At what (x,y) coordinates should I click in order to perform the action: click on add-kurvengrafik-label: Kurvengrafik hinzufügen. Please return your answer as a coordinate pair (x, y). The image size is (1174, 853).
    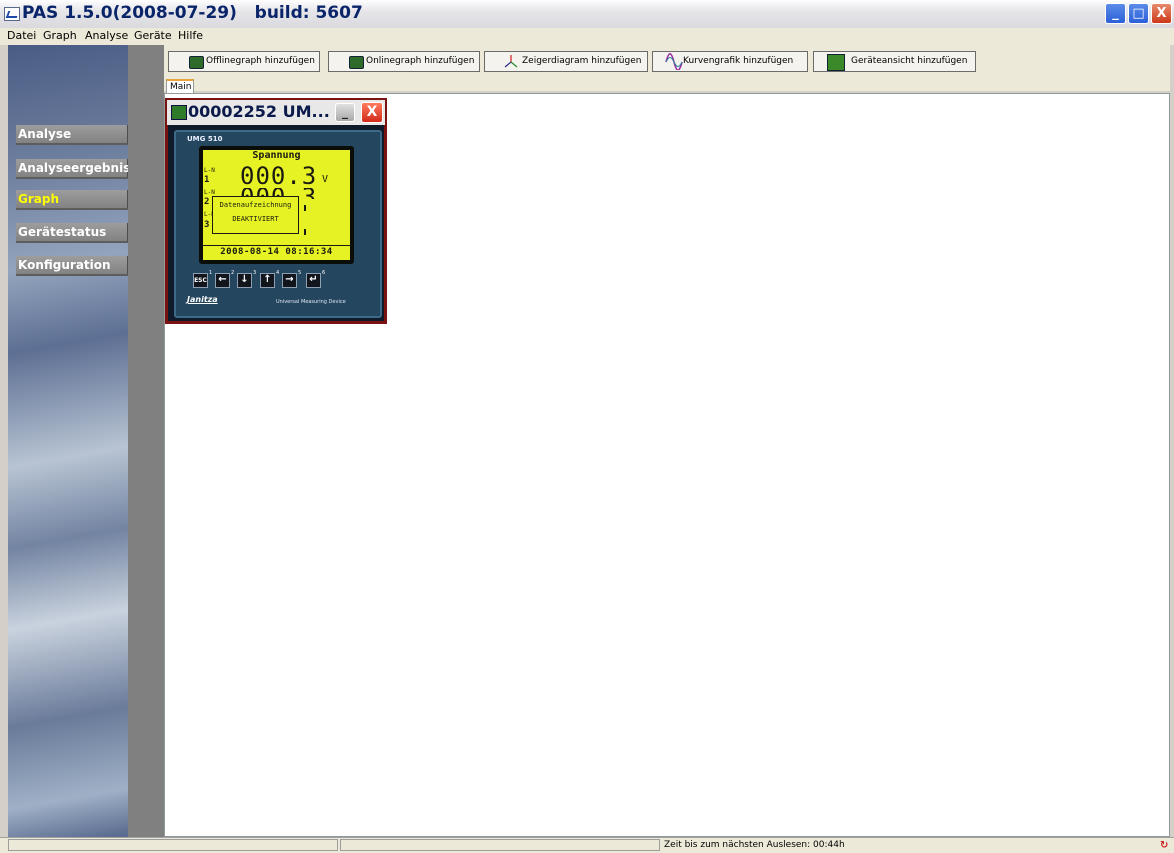
    Looking at the image, I should click on (738, 61).